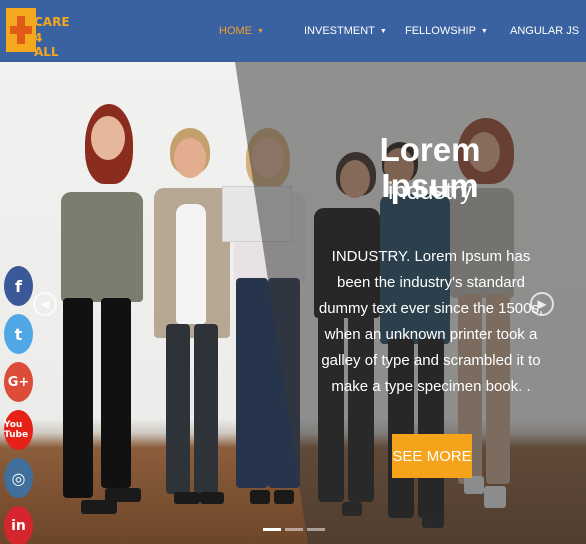 The width and height of the screenshot is (586, 544). I want to click on nav-investment-label: INVESTMENT, so click(339, 31).